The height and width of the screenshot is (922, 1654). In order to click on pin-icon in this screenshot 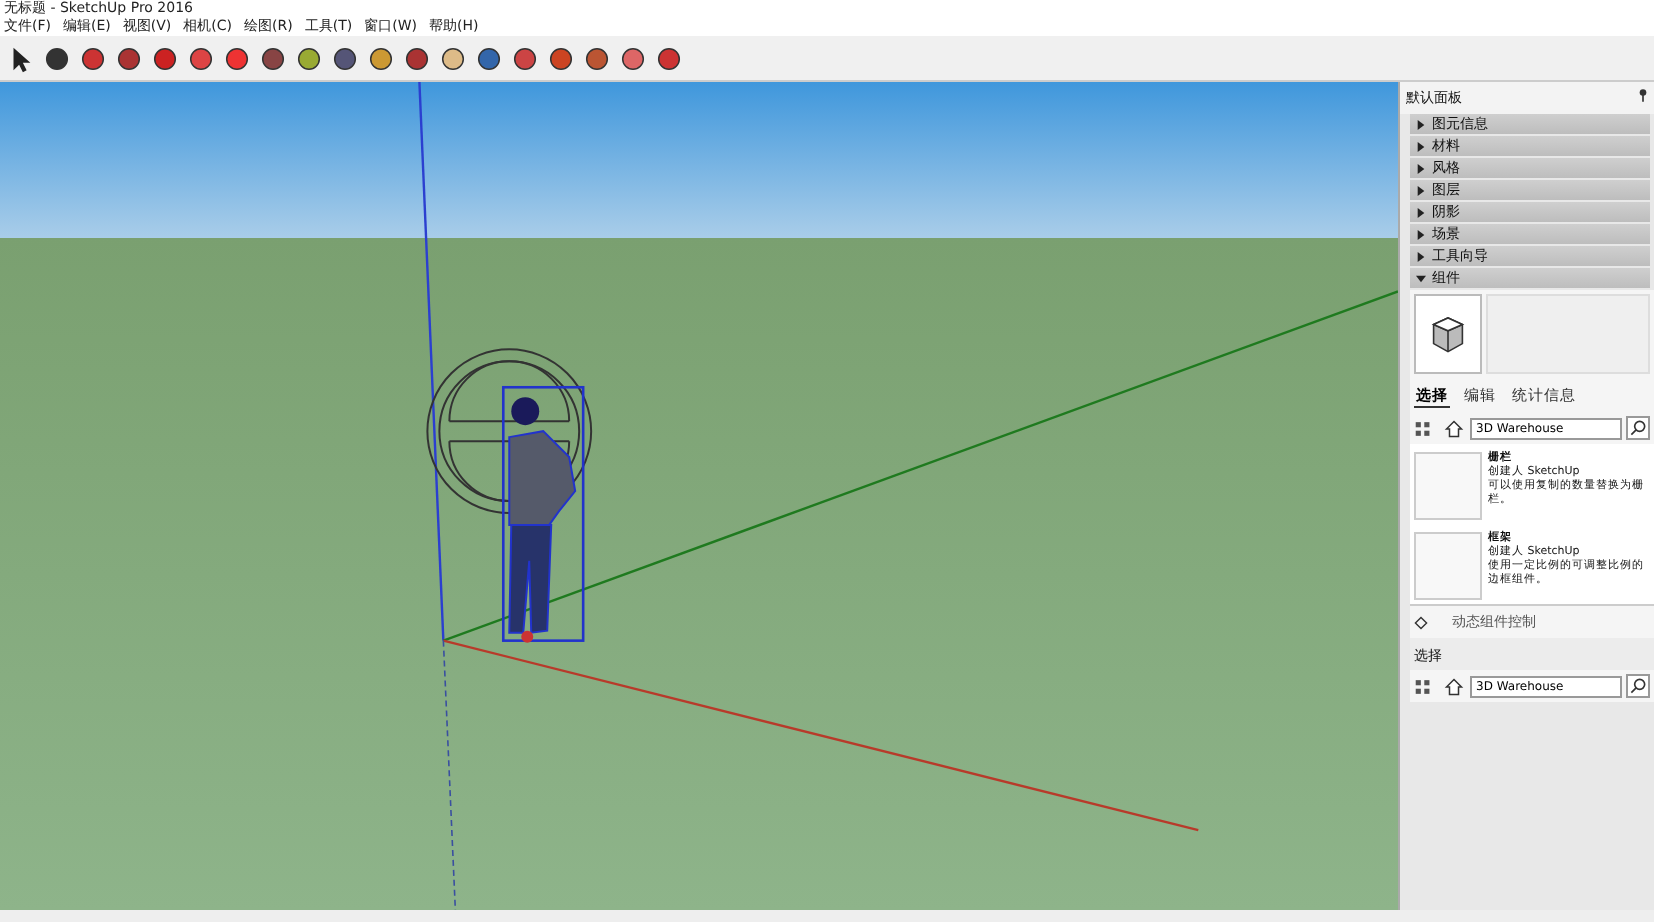, I will do `click(1643, 95)`.